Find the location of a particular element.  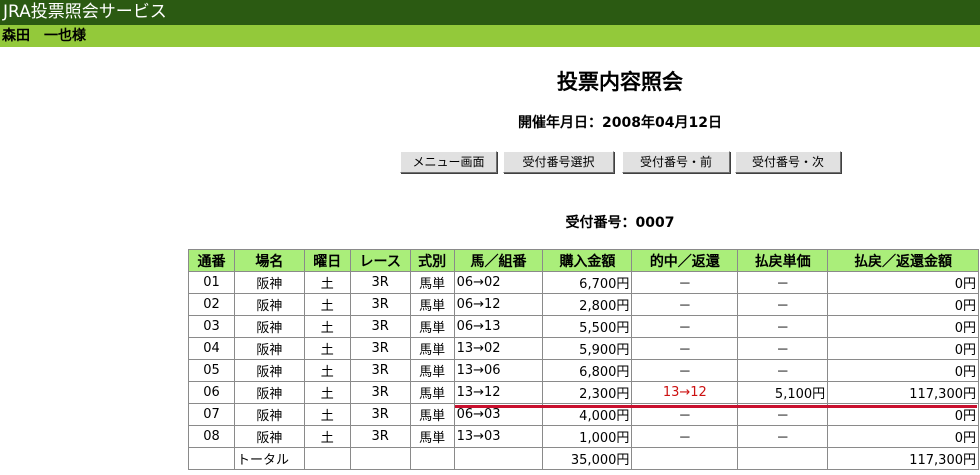

cell-combo: 13→06 is located at coordinates (498, 370).